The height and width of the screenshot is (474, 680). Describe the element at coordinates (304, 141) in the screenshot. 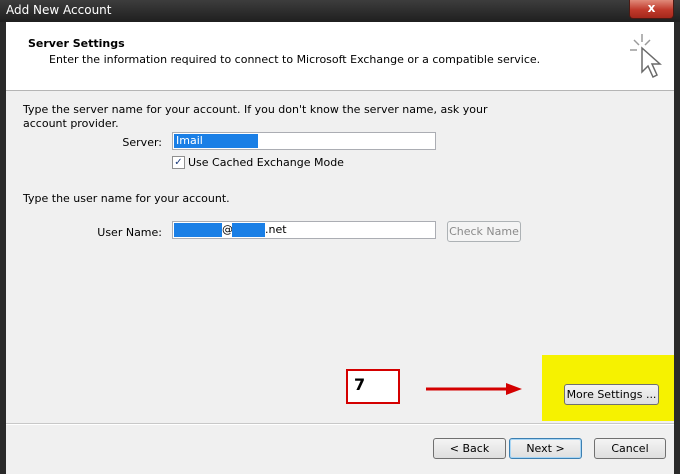

I see `server-input: Imail` at that location.